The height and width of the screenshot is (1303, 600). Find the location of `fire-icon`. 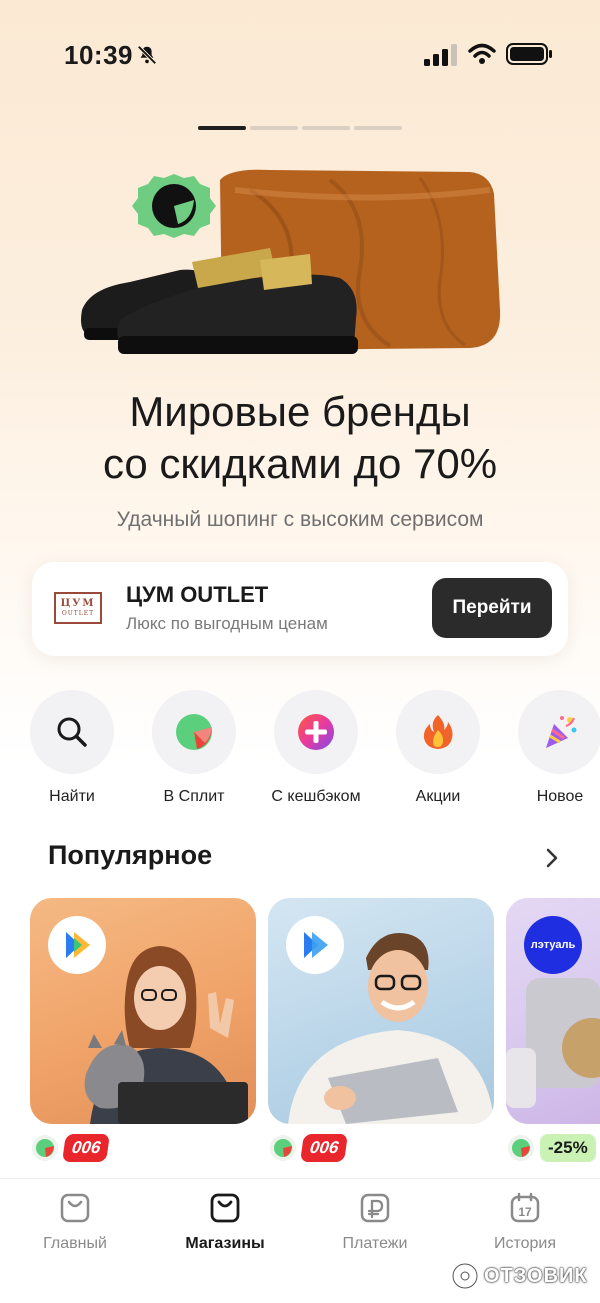

fire-icon is located at coordinates (438, 732).